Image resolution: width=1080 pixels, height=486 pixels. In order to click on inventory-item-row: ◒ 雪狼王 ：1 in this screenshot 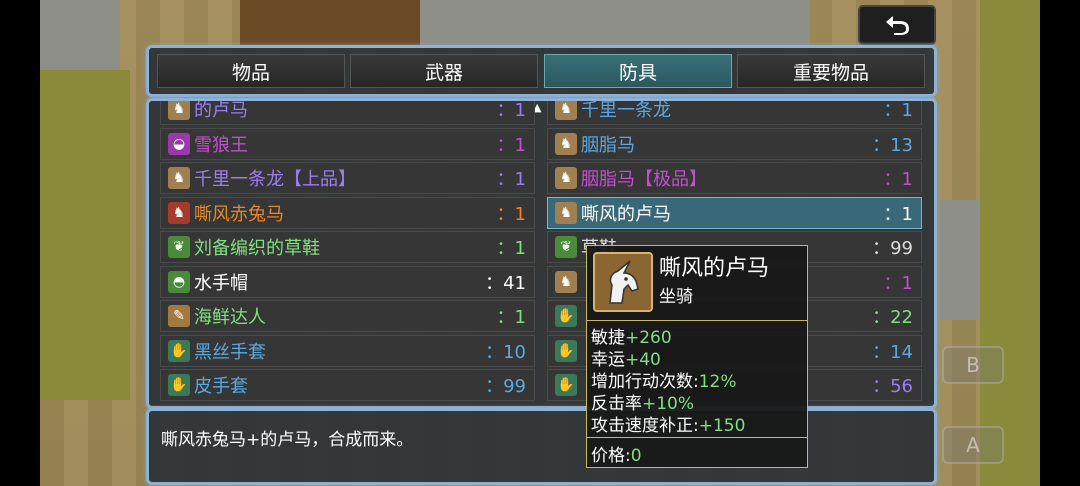, I will do `click(347, 144)`.